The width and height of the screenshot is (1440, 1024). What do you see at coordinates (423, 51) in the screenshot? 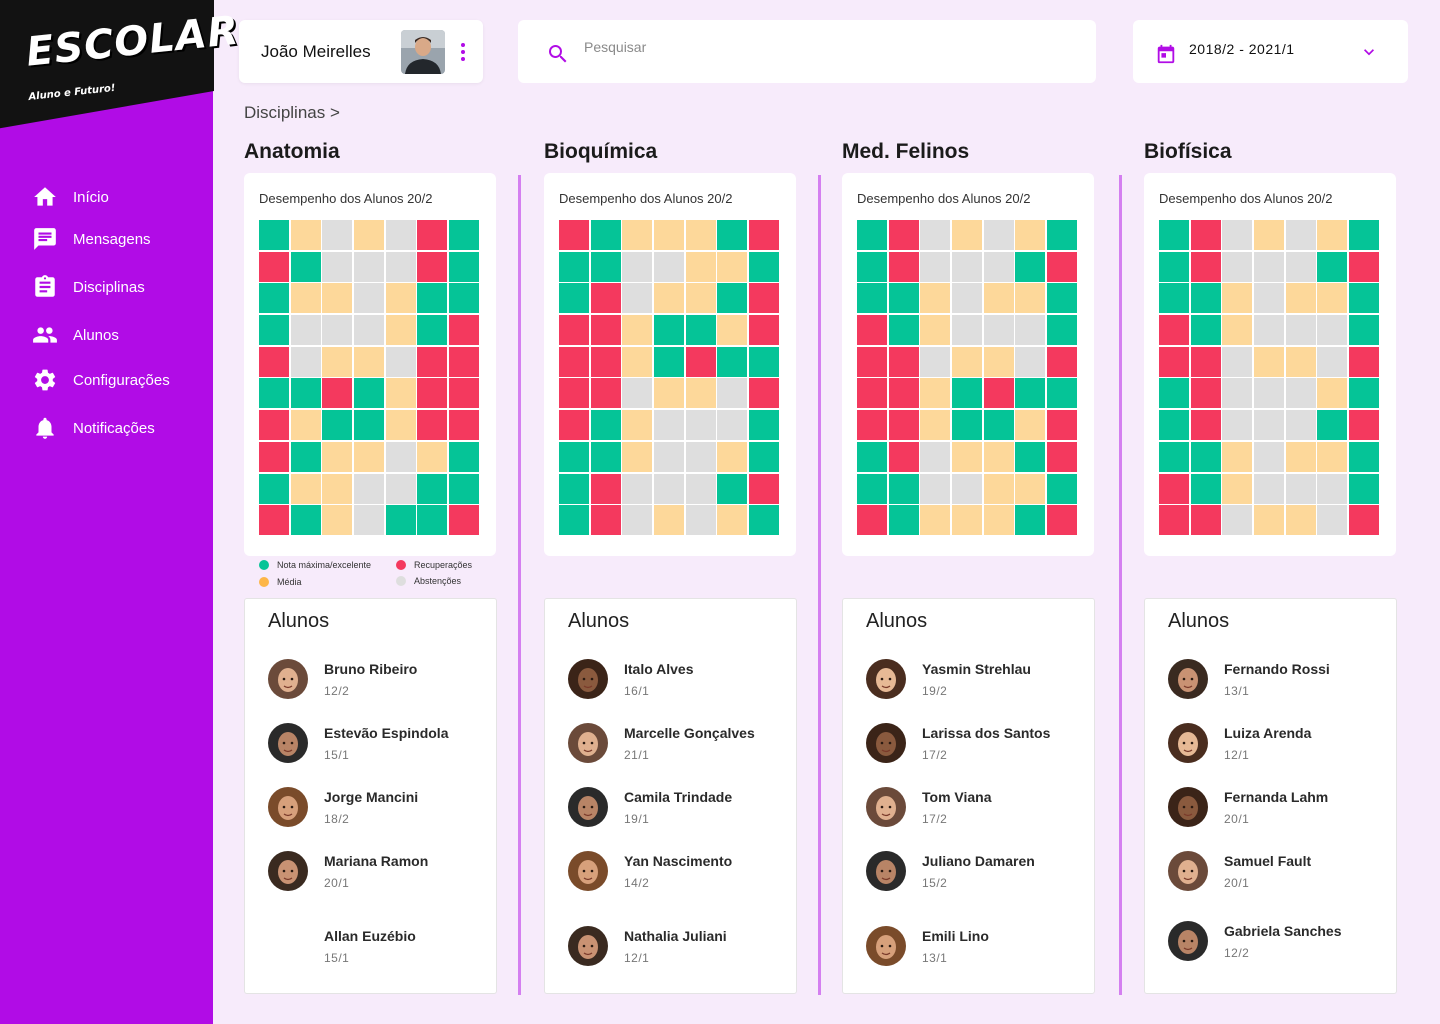
I see `user-avatar` at bounding box center [423, 51].